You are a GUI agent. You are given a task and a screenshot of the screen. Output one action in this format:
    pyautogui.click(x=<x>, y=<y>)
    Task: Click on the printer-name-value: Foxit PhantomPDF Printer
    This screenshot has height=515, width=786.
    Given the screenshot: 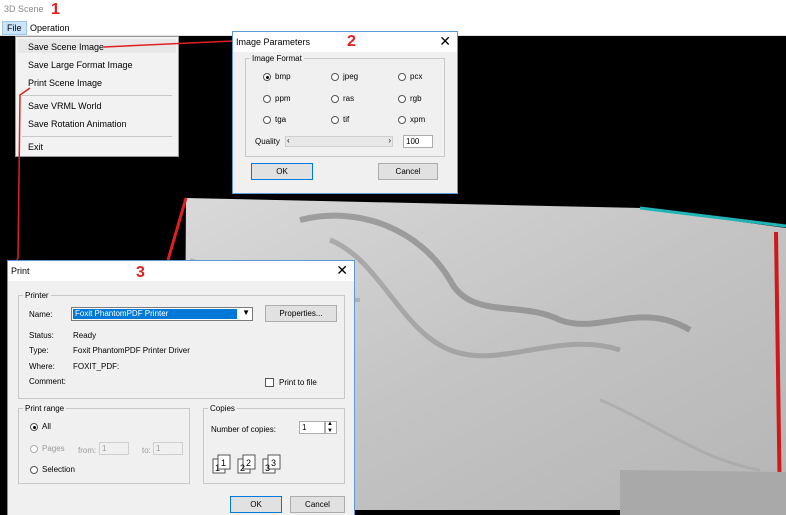 What is the action you would take?
    pyautogui.click(x=155, y=314)
    